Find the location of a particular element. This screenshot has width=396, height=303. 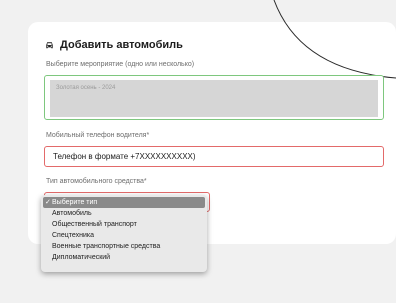

form-title: Добавить автомобиль is located at coordinates (113, 45).